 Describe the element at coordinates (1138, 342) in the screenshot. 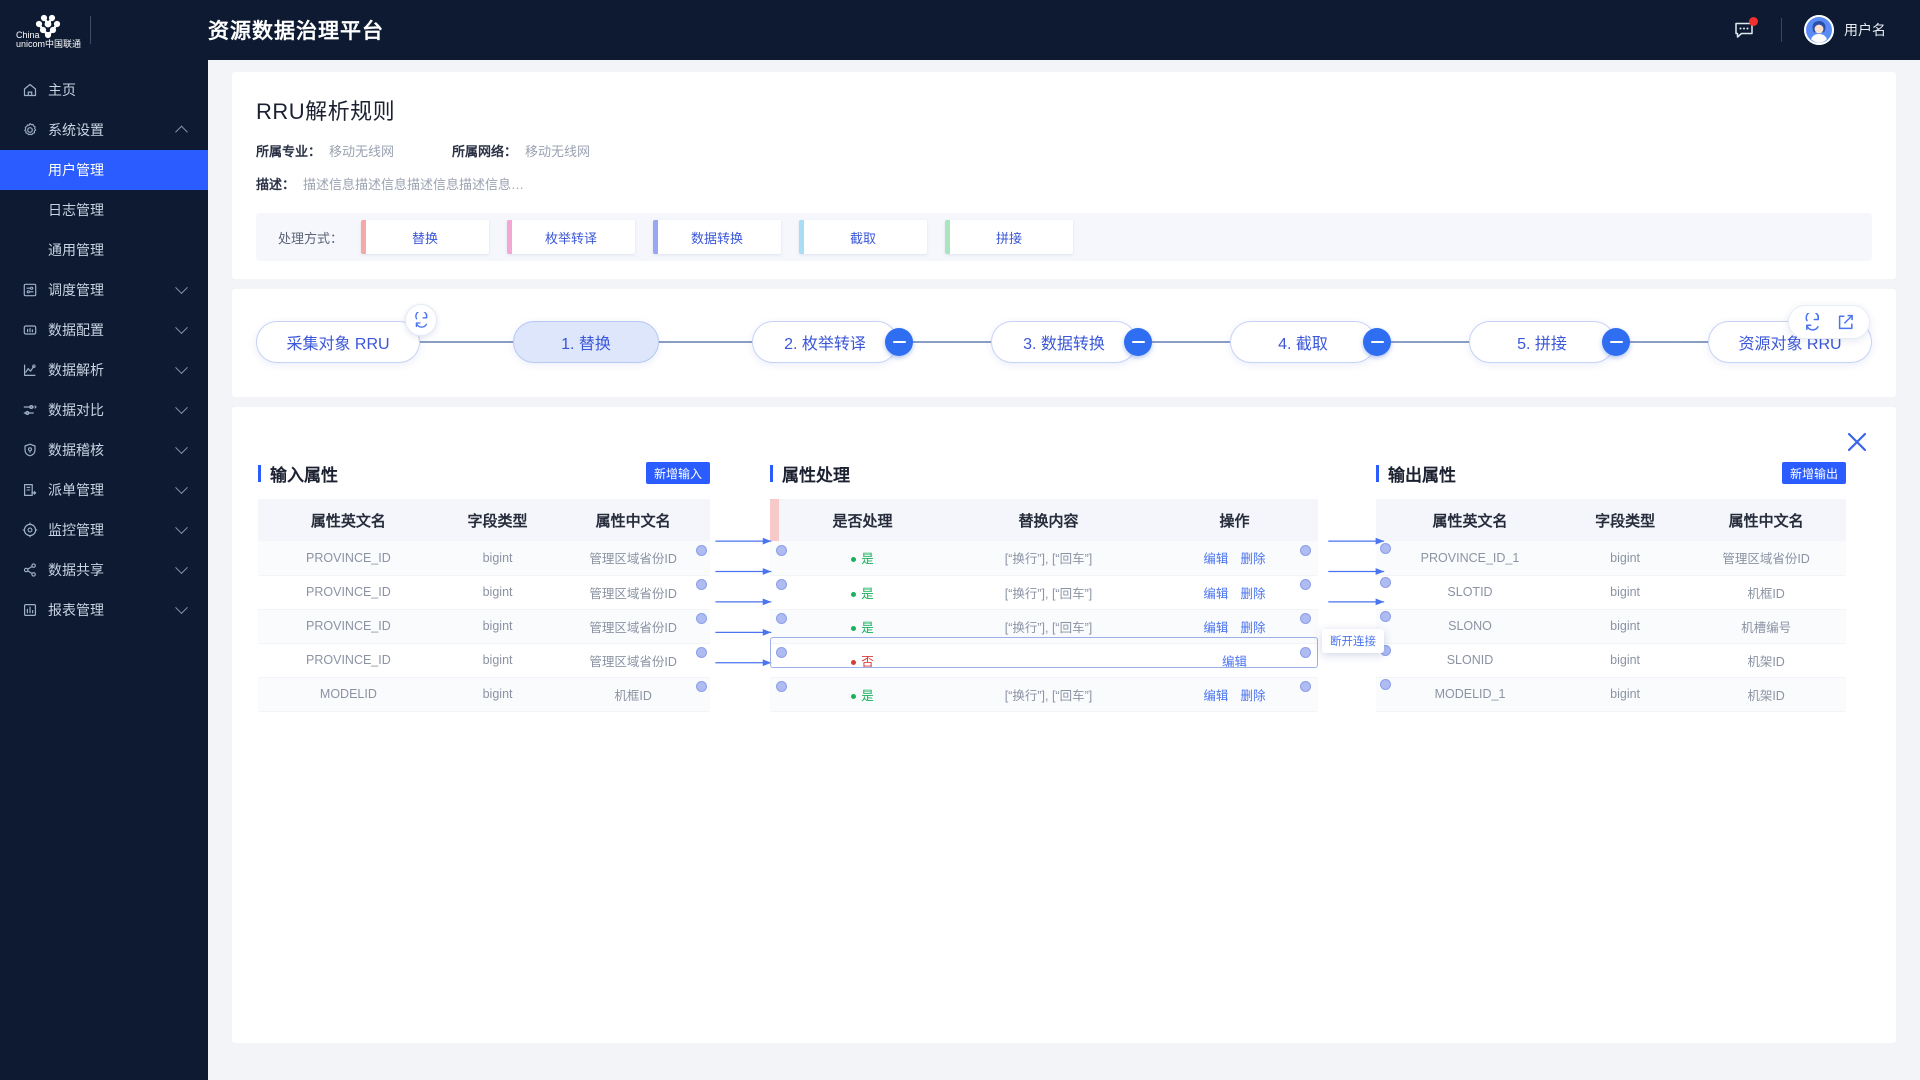

I see `remove-step-3-button` at that location.